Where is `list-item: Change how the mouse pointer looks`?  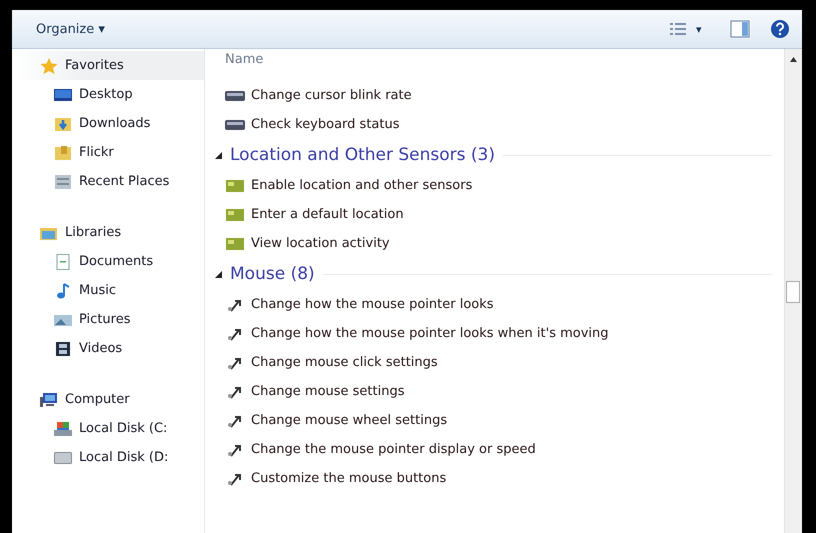
list-item: Change how the mouse pointer looks is located at coordinates (499, 304).